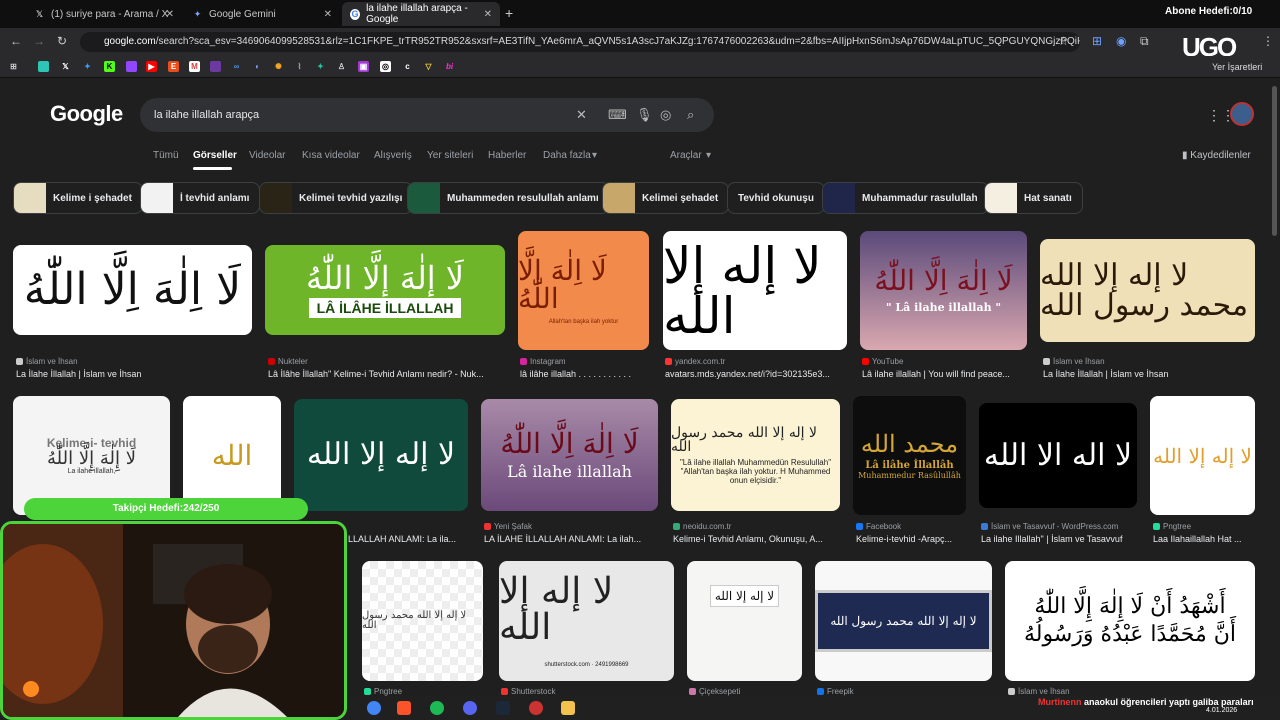  What do you see at coordinates (427, 115) in the screenshot?
I see `search-box: la ilahe illallah arapça ✕ ⌨ 🎙 ◎ ⌕` at bounding box center [427, 115].